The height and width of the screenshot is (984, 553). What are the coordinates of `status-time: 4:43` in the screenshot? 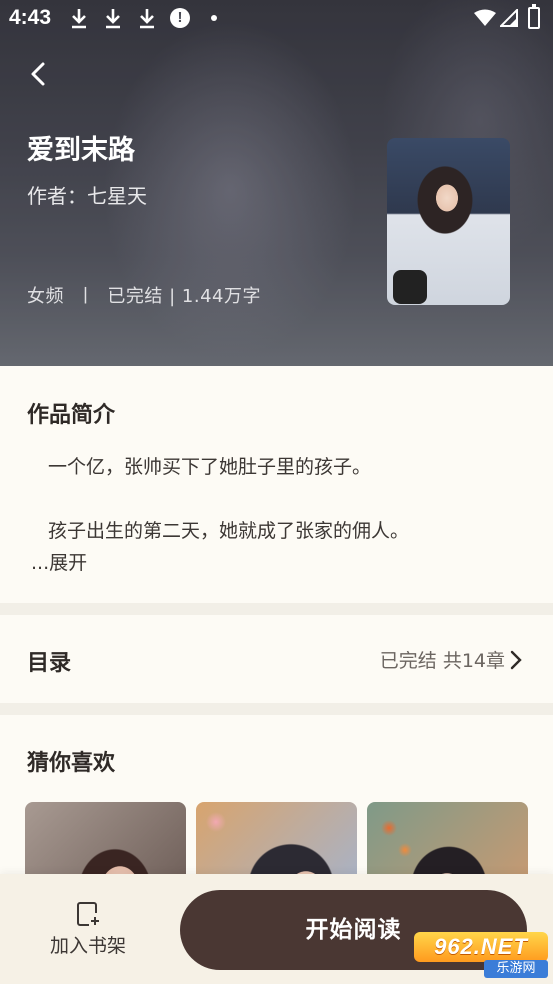 It's located at (30, 17).